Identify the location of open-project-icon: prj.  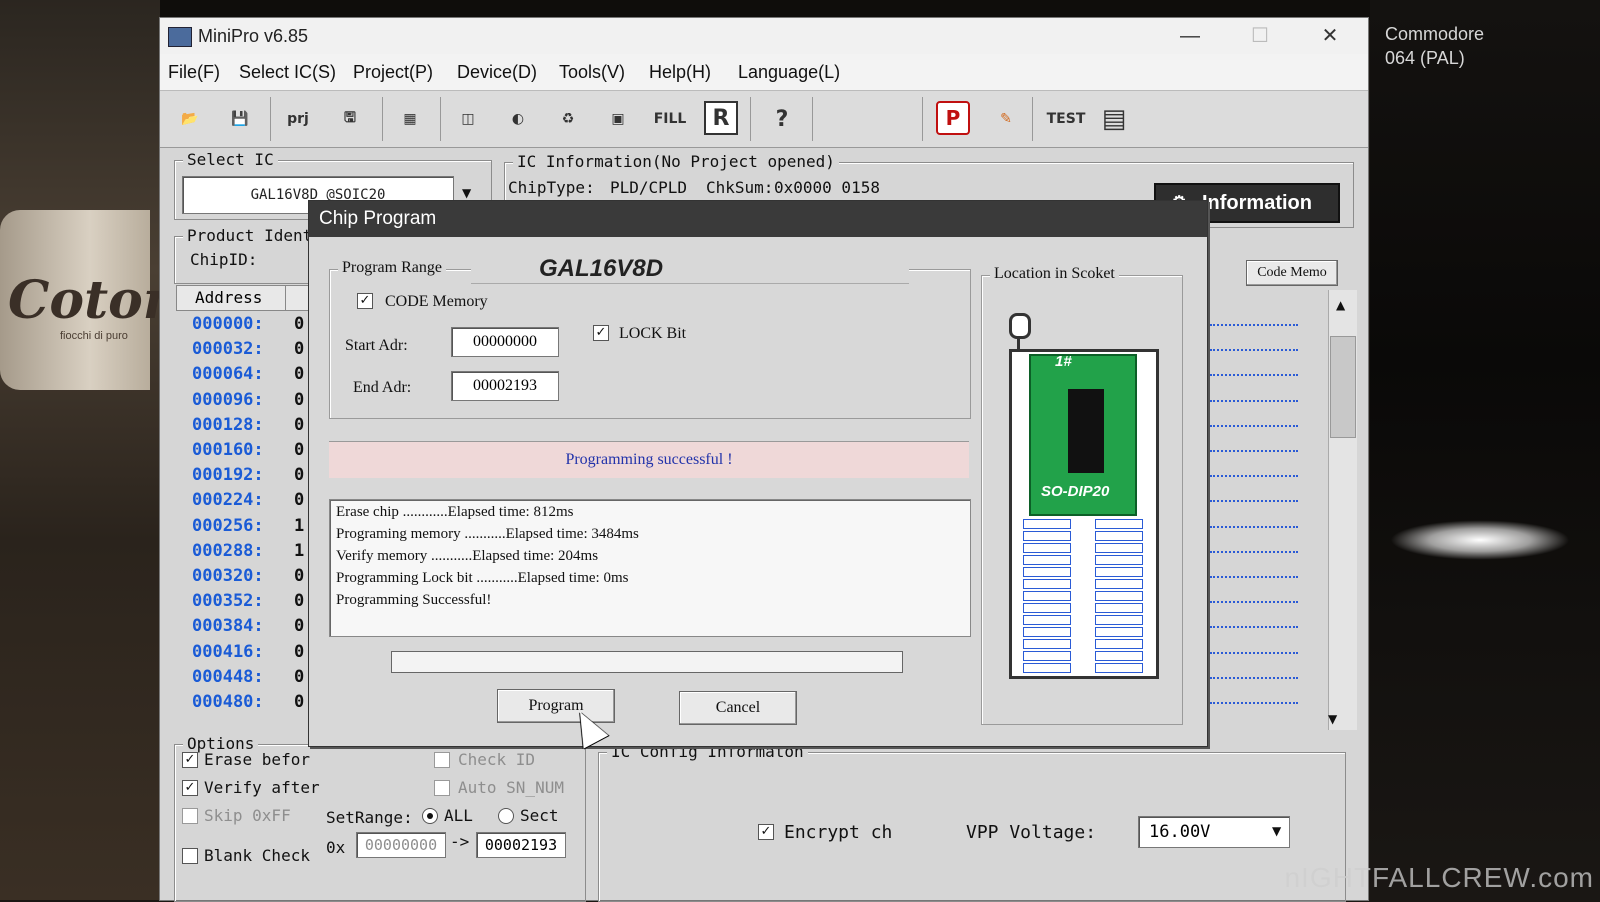
(298, 119).